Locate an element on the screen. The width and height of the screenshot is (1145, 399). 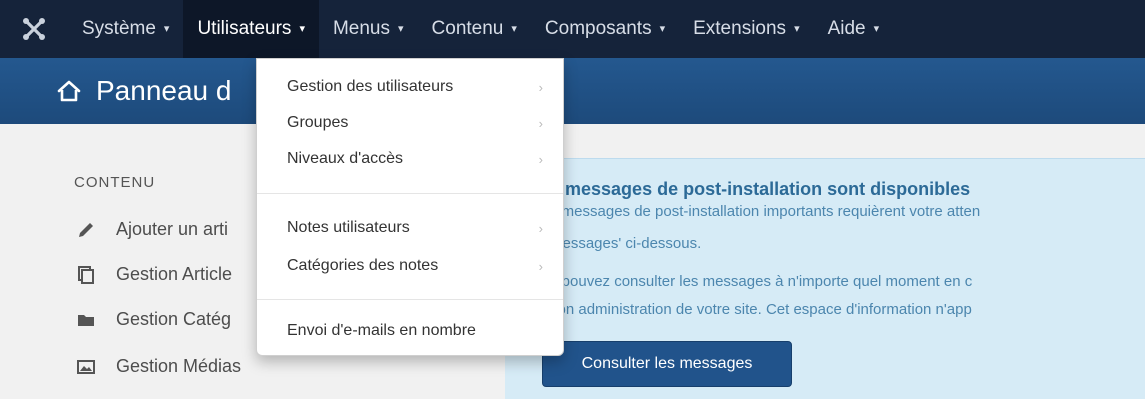
nav-aide-label: Aide is located at coordinates (846, 28).